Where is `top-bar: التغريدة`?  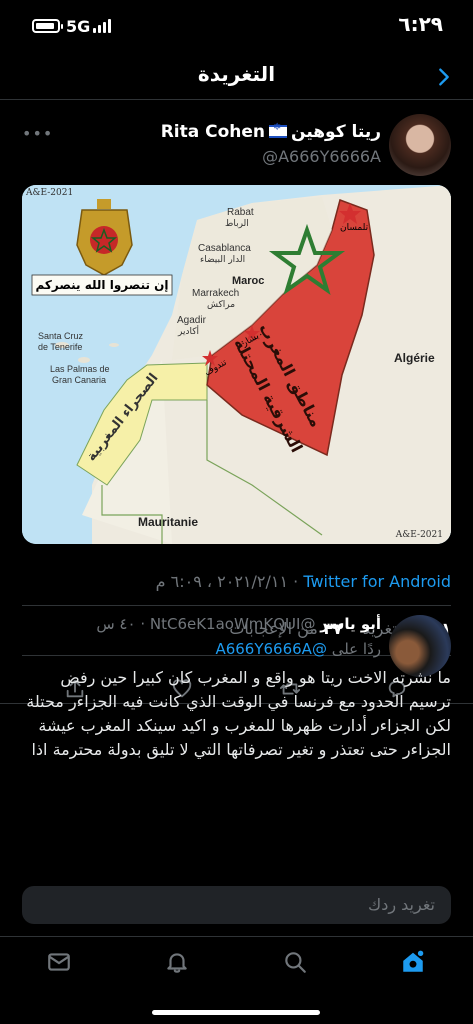 top-bar: التغريدة is located at coordinates (236, 76).